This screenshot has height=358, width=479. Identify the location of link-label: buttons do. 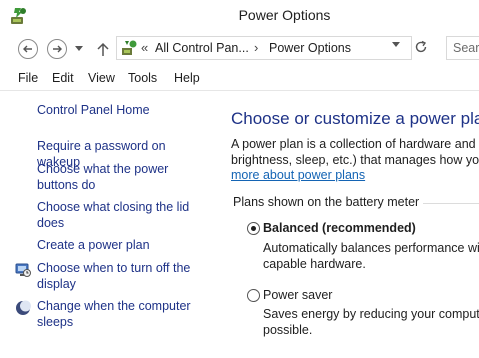
(66, 184).